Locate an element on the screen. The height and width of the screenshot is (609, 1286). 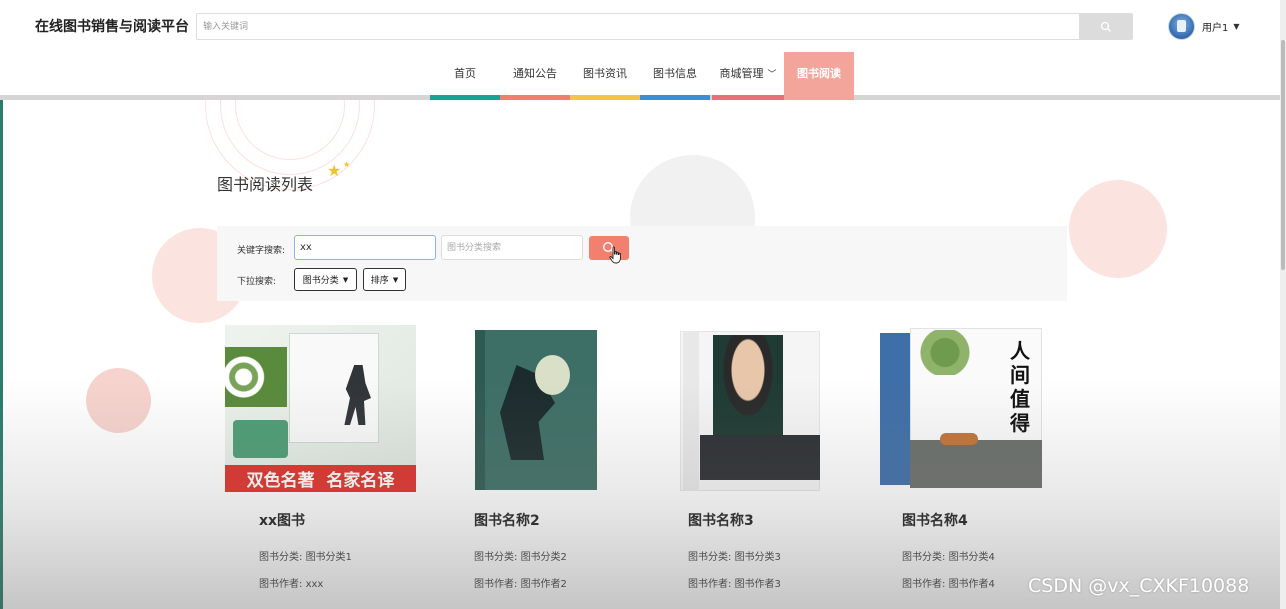
user-name: 用户1 is located at coordinates (1215, 26).